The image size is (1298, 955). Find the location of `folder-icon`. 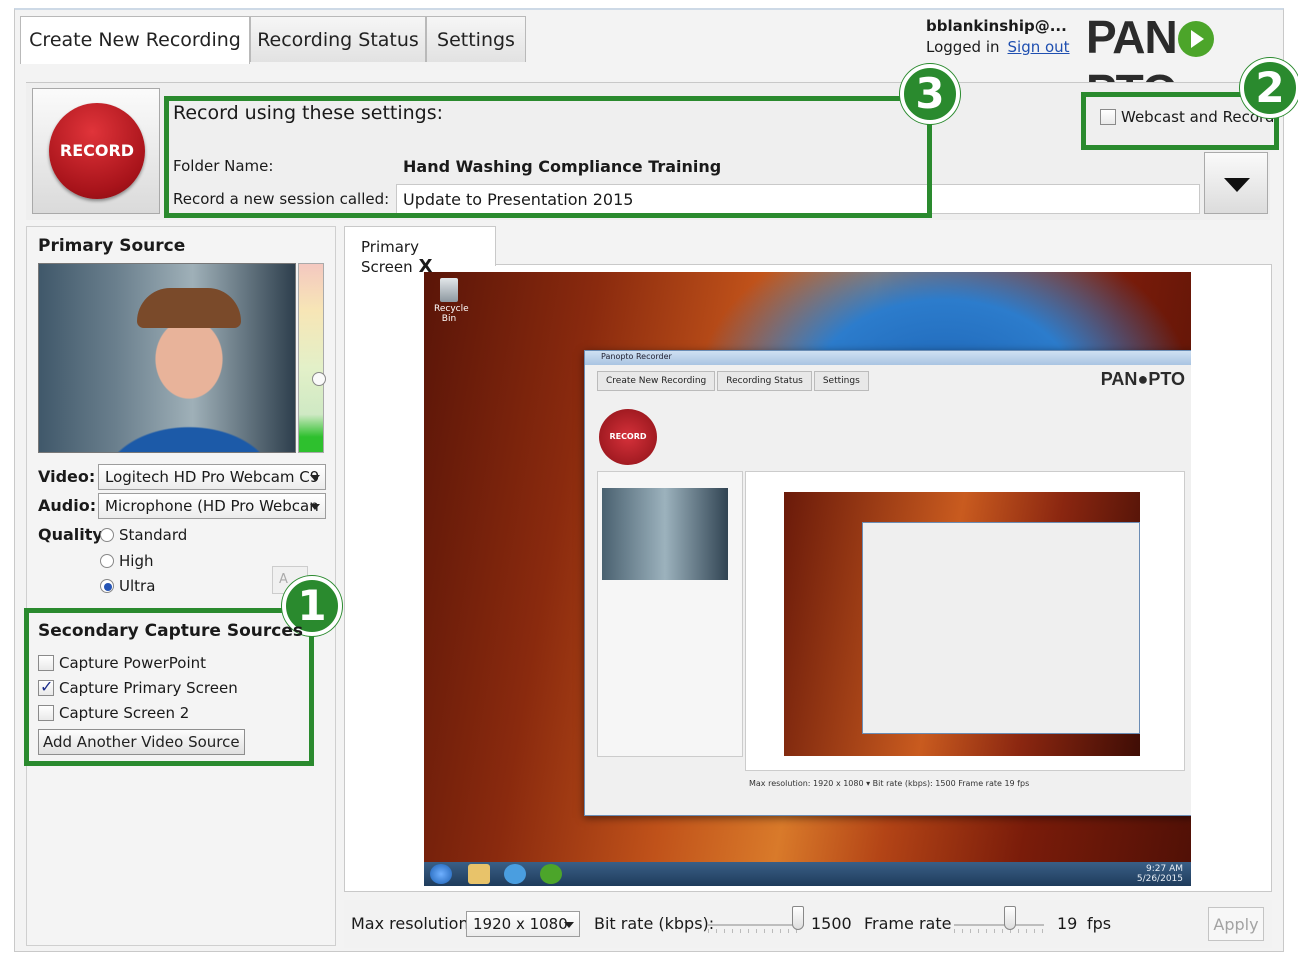

folder-icon is located at coordinates (479, 874).